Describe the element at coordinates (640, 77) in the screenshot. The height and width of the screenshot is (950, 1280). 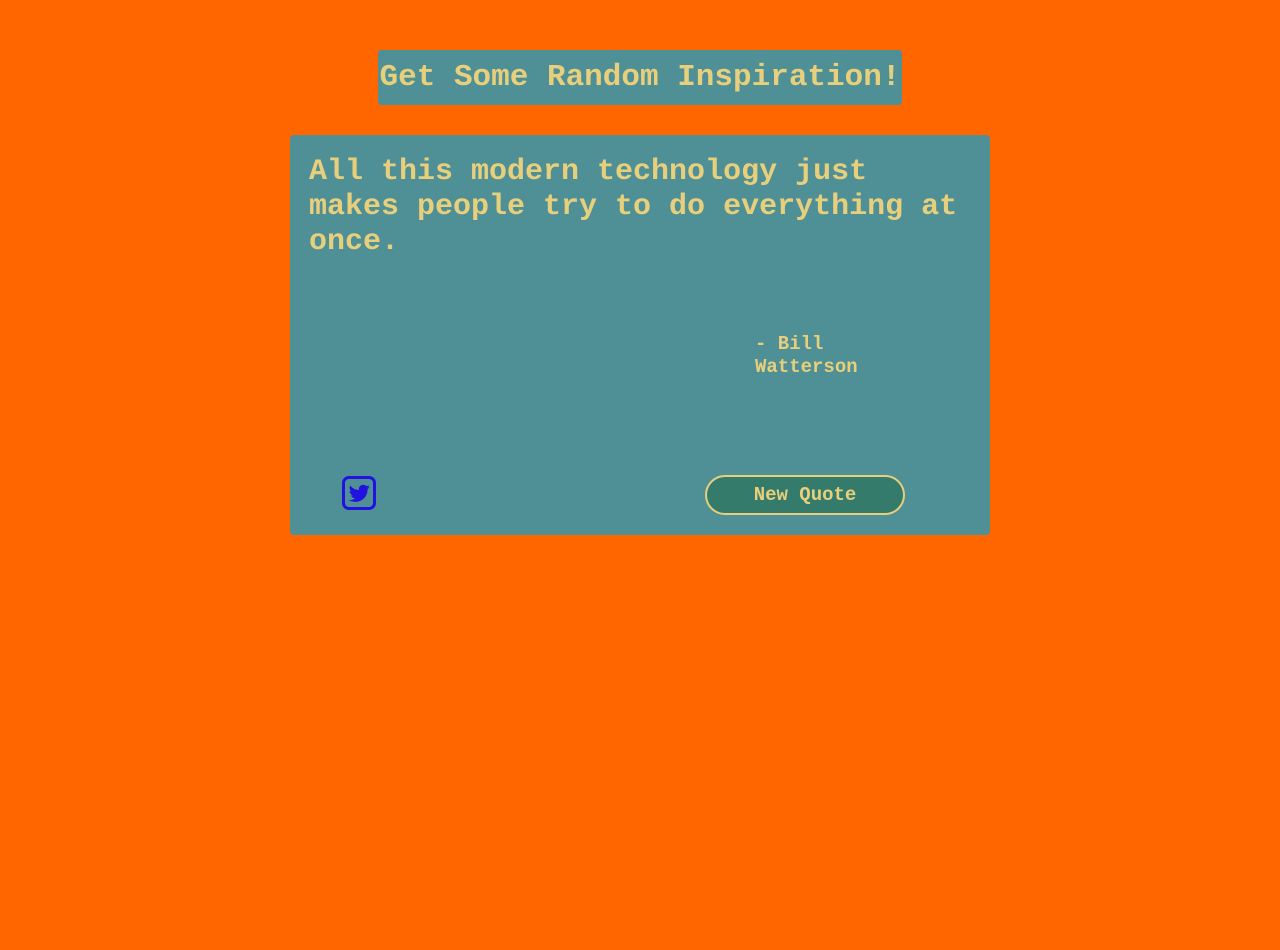
I see `page-title: Get Some Random Inspiration!` at that location.